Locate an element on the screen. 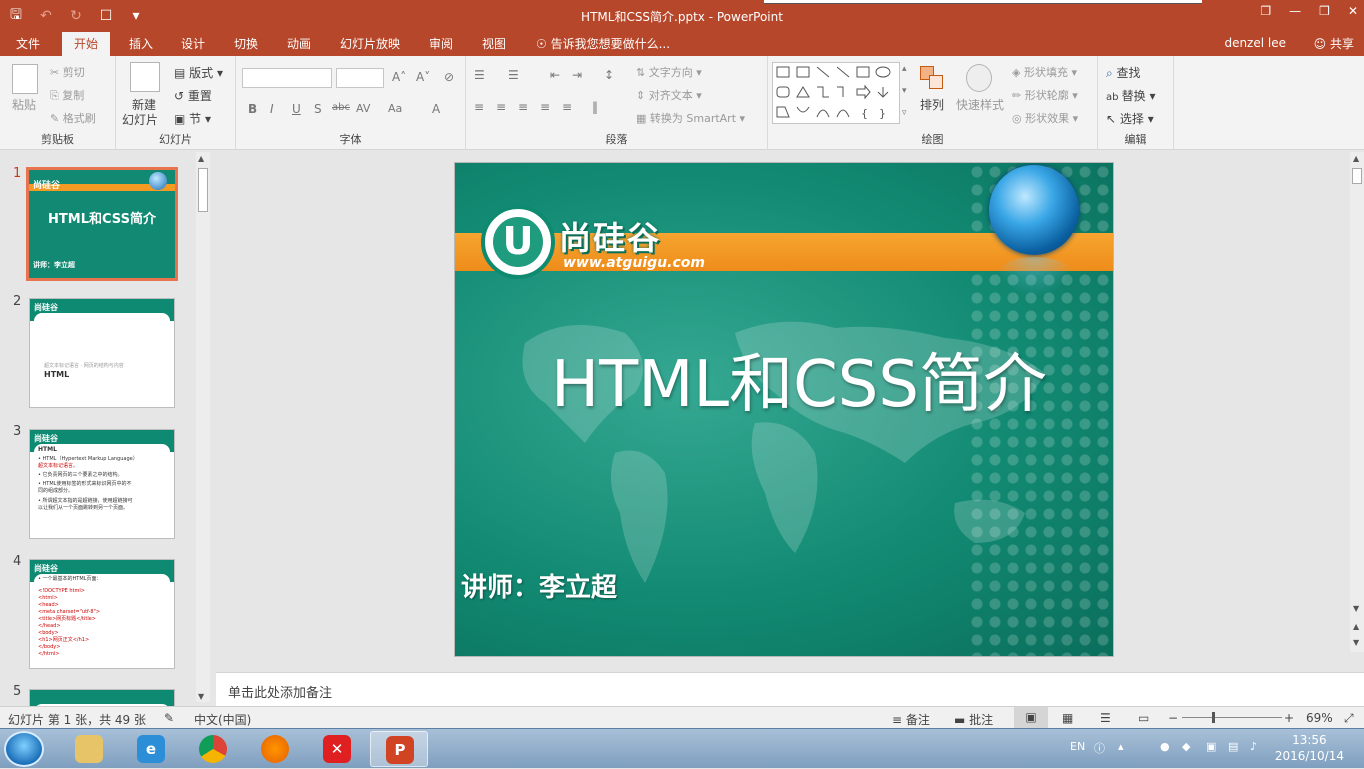  columns-icon: ‖ is located at coordinates (595, 107).